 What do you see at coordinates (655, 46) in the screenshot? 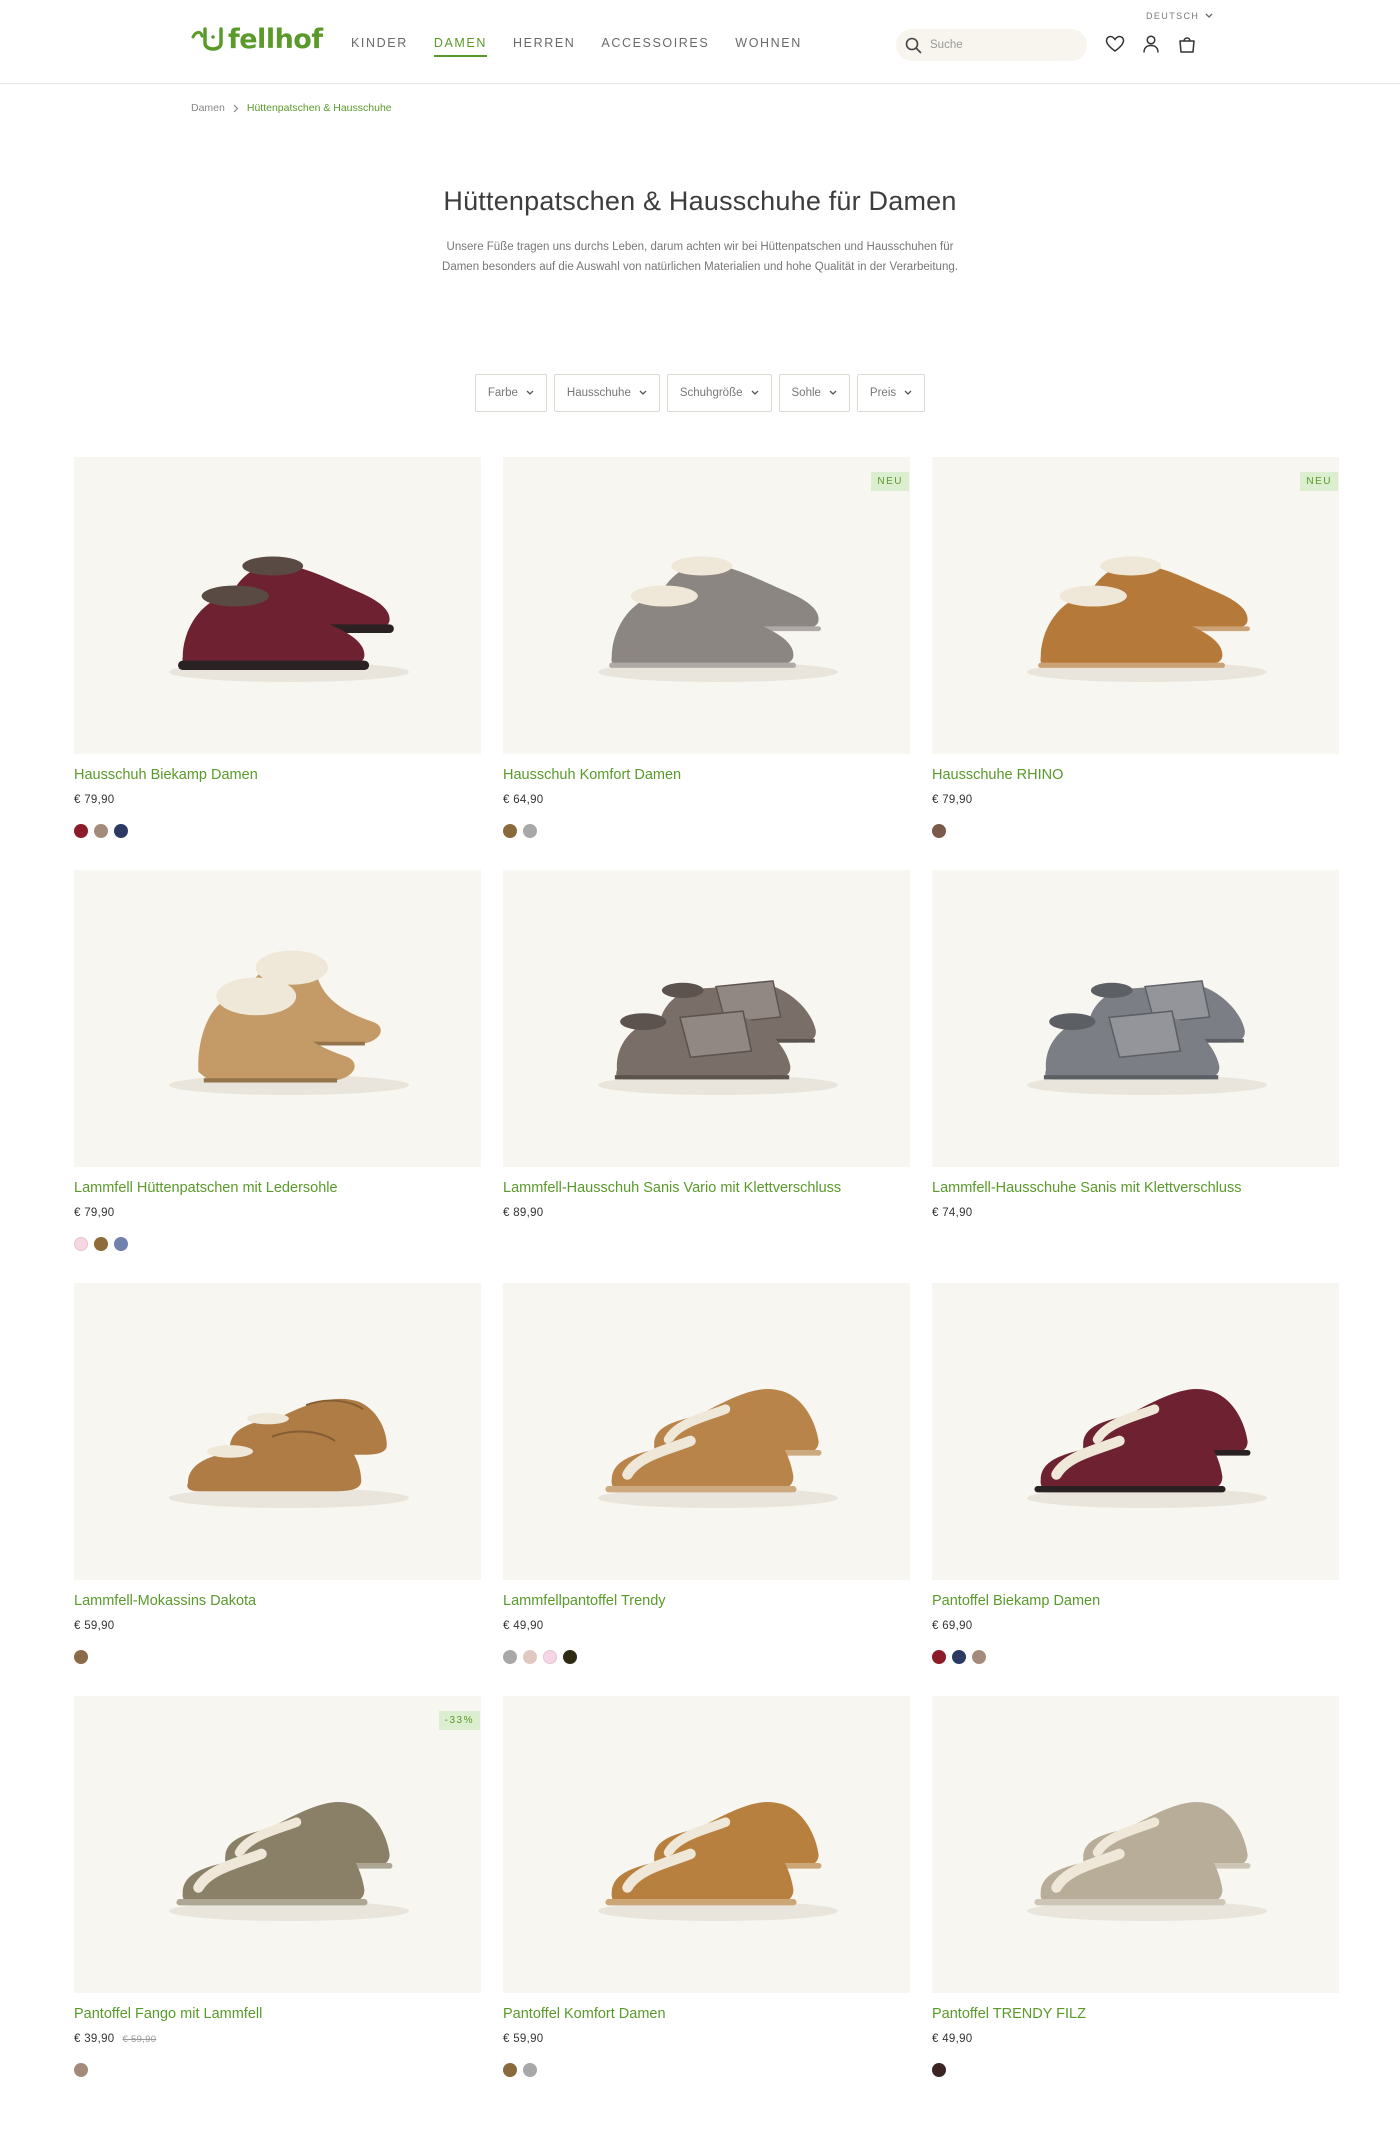
I see `nav-accessoires: ACCESSOIRES` at bounding box center [655, 46].